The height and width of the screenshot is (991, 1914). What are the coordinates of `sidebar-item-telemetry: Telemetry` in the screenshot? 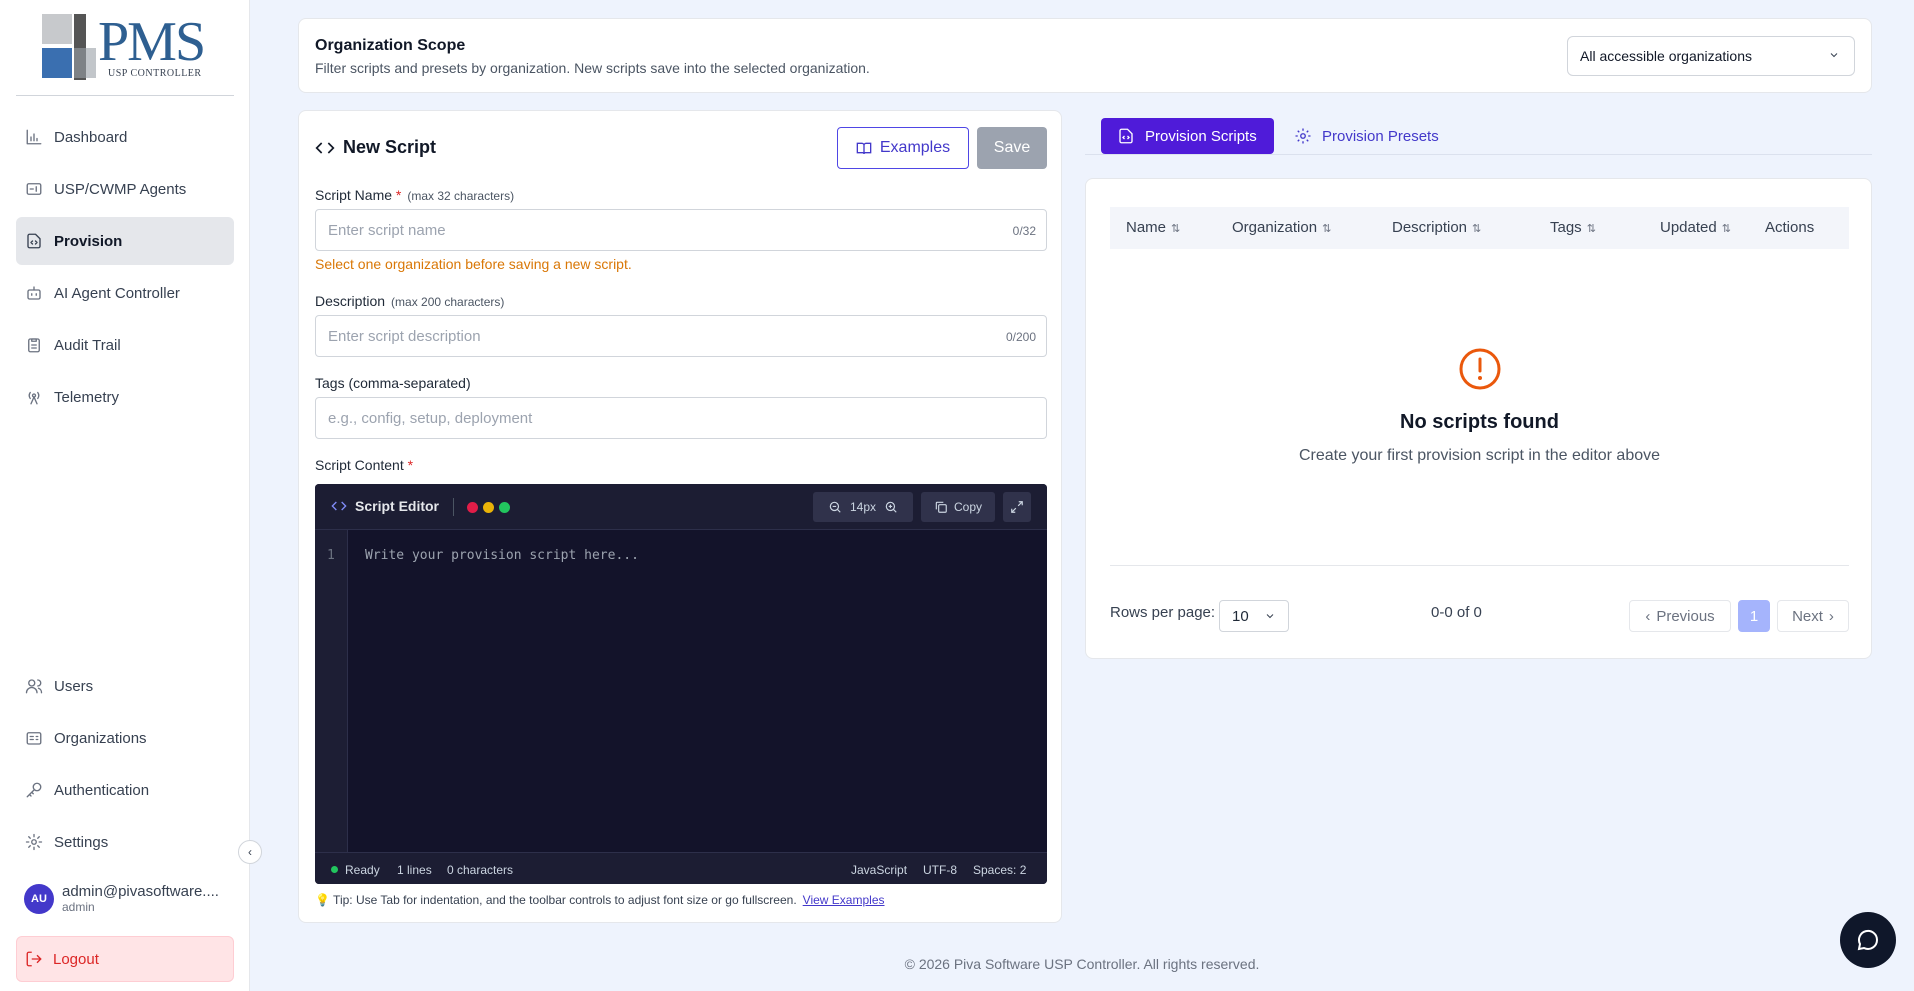 It's located at (125, 397).